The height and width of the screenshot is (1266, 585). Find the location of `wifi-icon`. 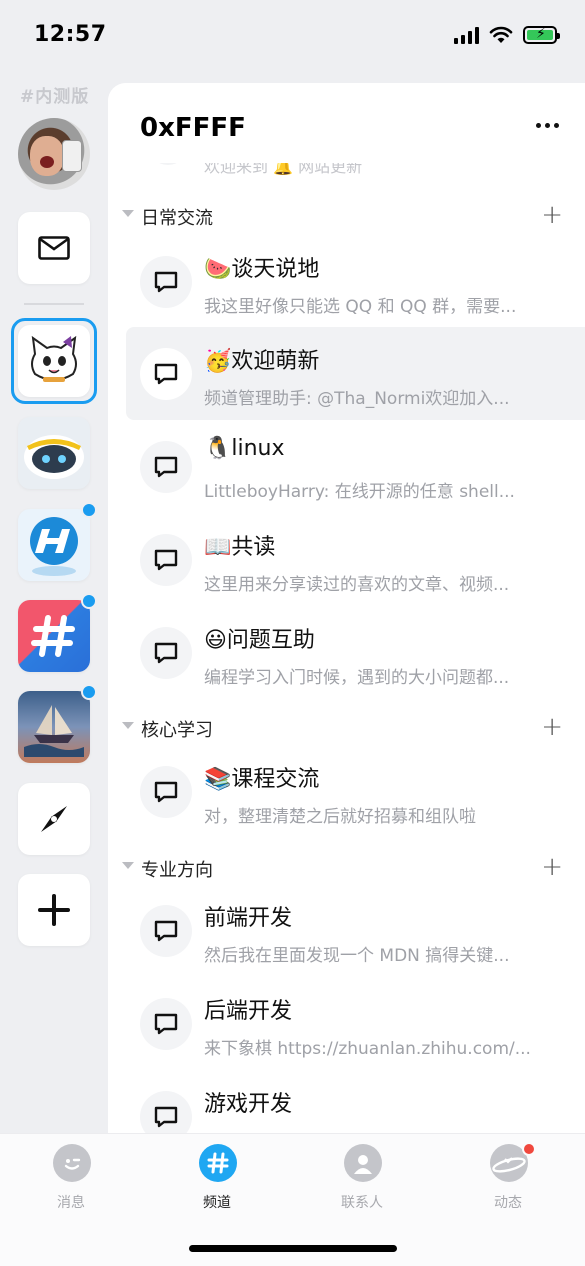

wifi-icon is located at coordinates (501, 34).